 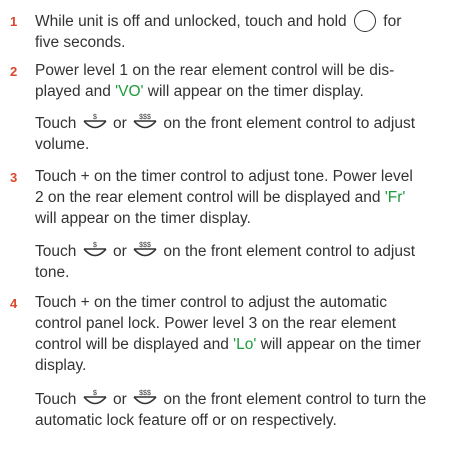 What do you see at coordinates (52, 272) in the screenshot?
I see `step-text-line: tone.` at bounding box center [52, 272].